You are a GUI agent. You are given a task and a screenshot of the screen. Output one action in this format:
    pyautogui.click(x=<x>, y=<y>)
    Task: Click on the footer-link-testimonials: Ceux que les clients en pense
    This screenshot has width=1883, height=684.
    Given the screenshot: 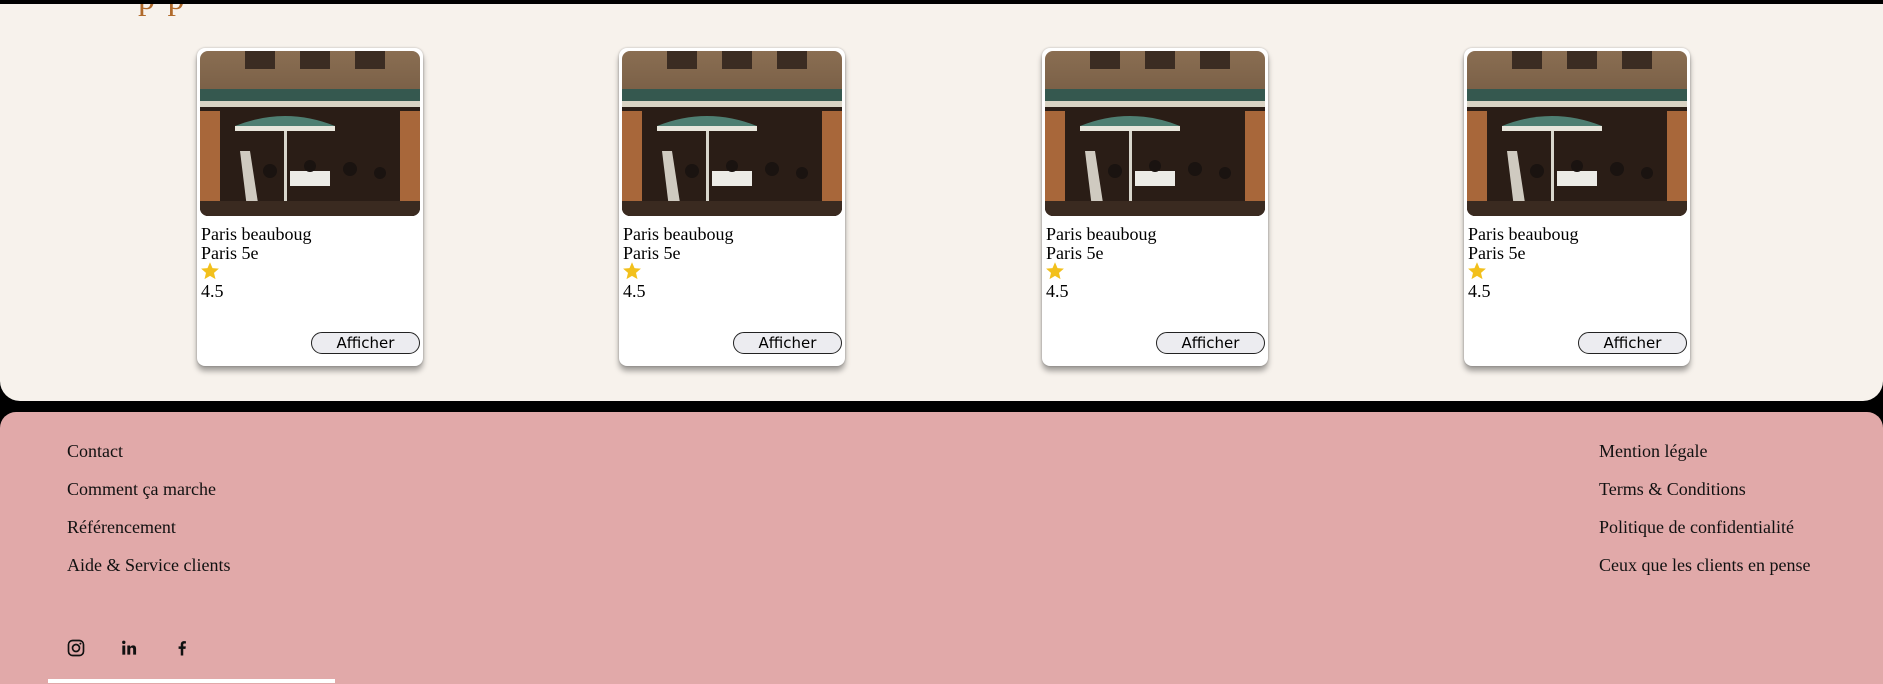 What is the action you would take?
    pyautogui.click(x=1704, y=572)
    